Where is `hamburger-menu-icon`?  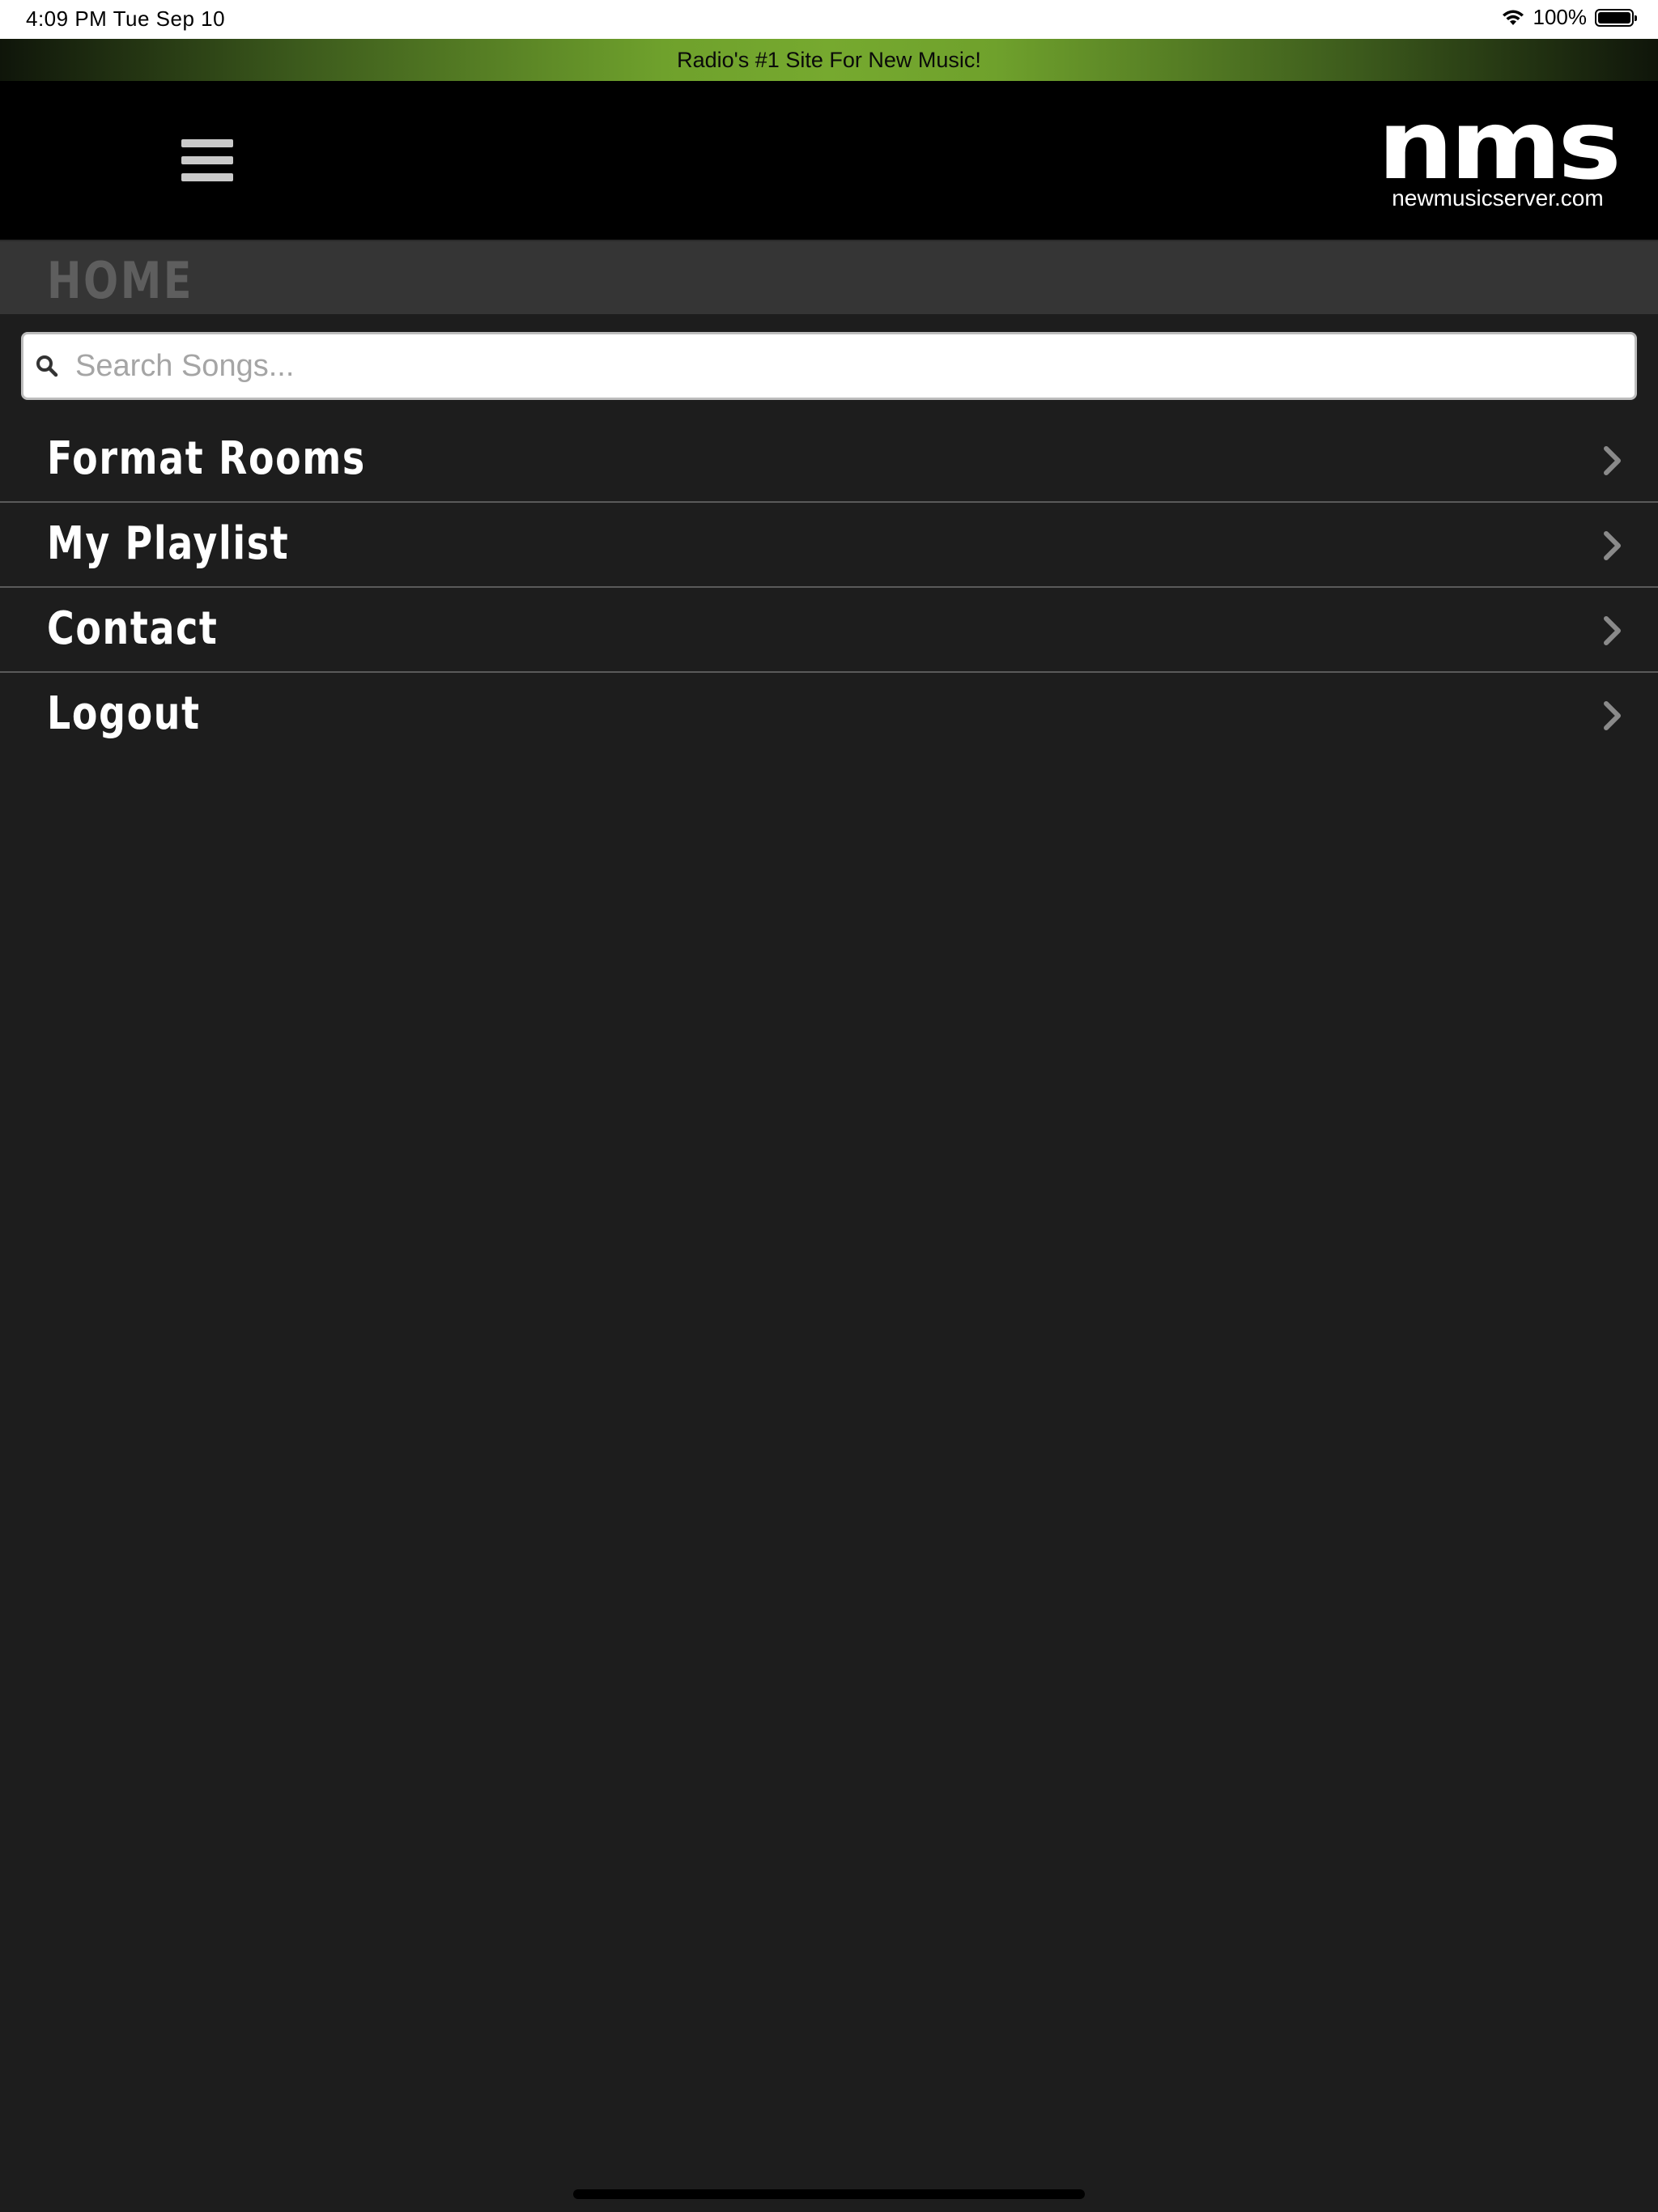 hamburger-menu-icon is located at coordinates (207, 160).